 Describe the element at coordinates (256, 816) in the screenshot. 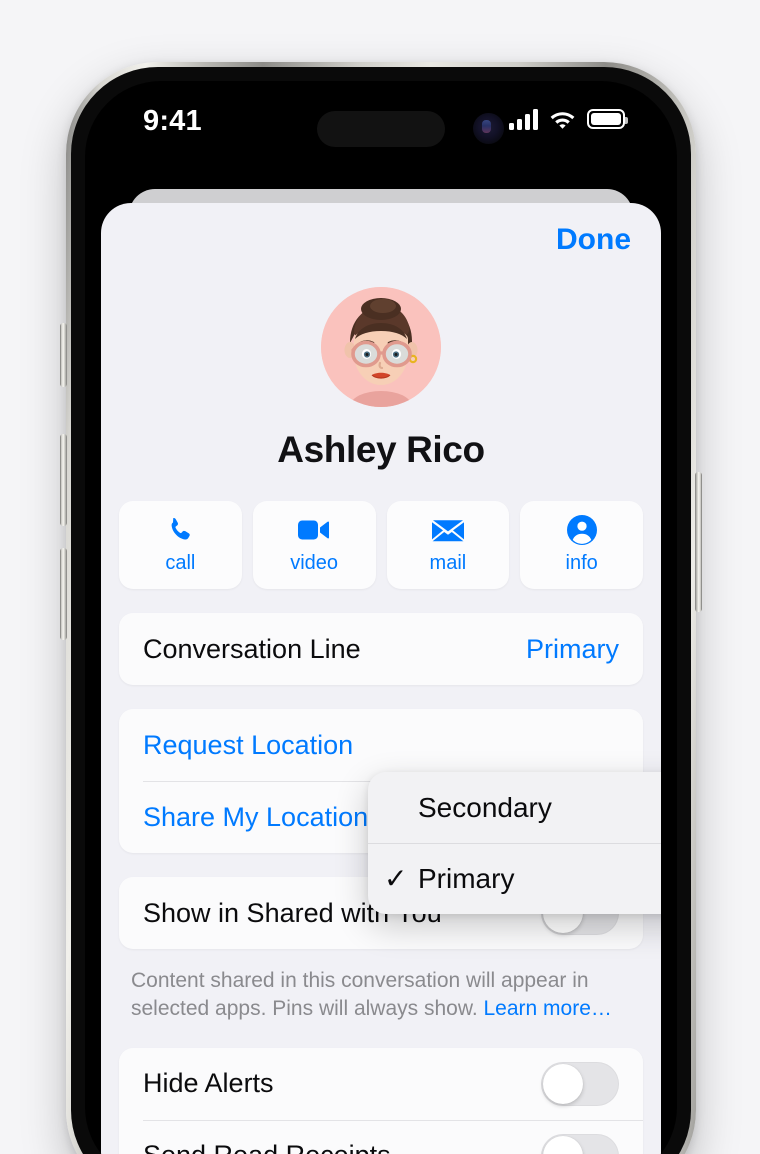

I see `share-my-location-label: Share My Location` at that location.